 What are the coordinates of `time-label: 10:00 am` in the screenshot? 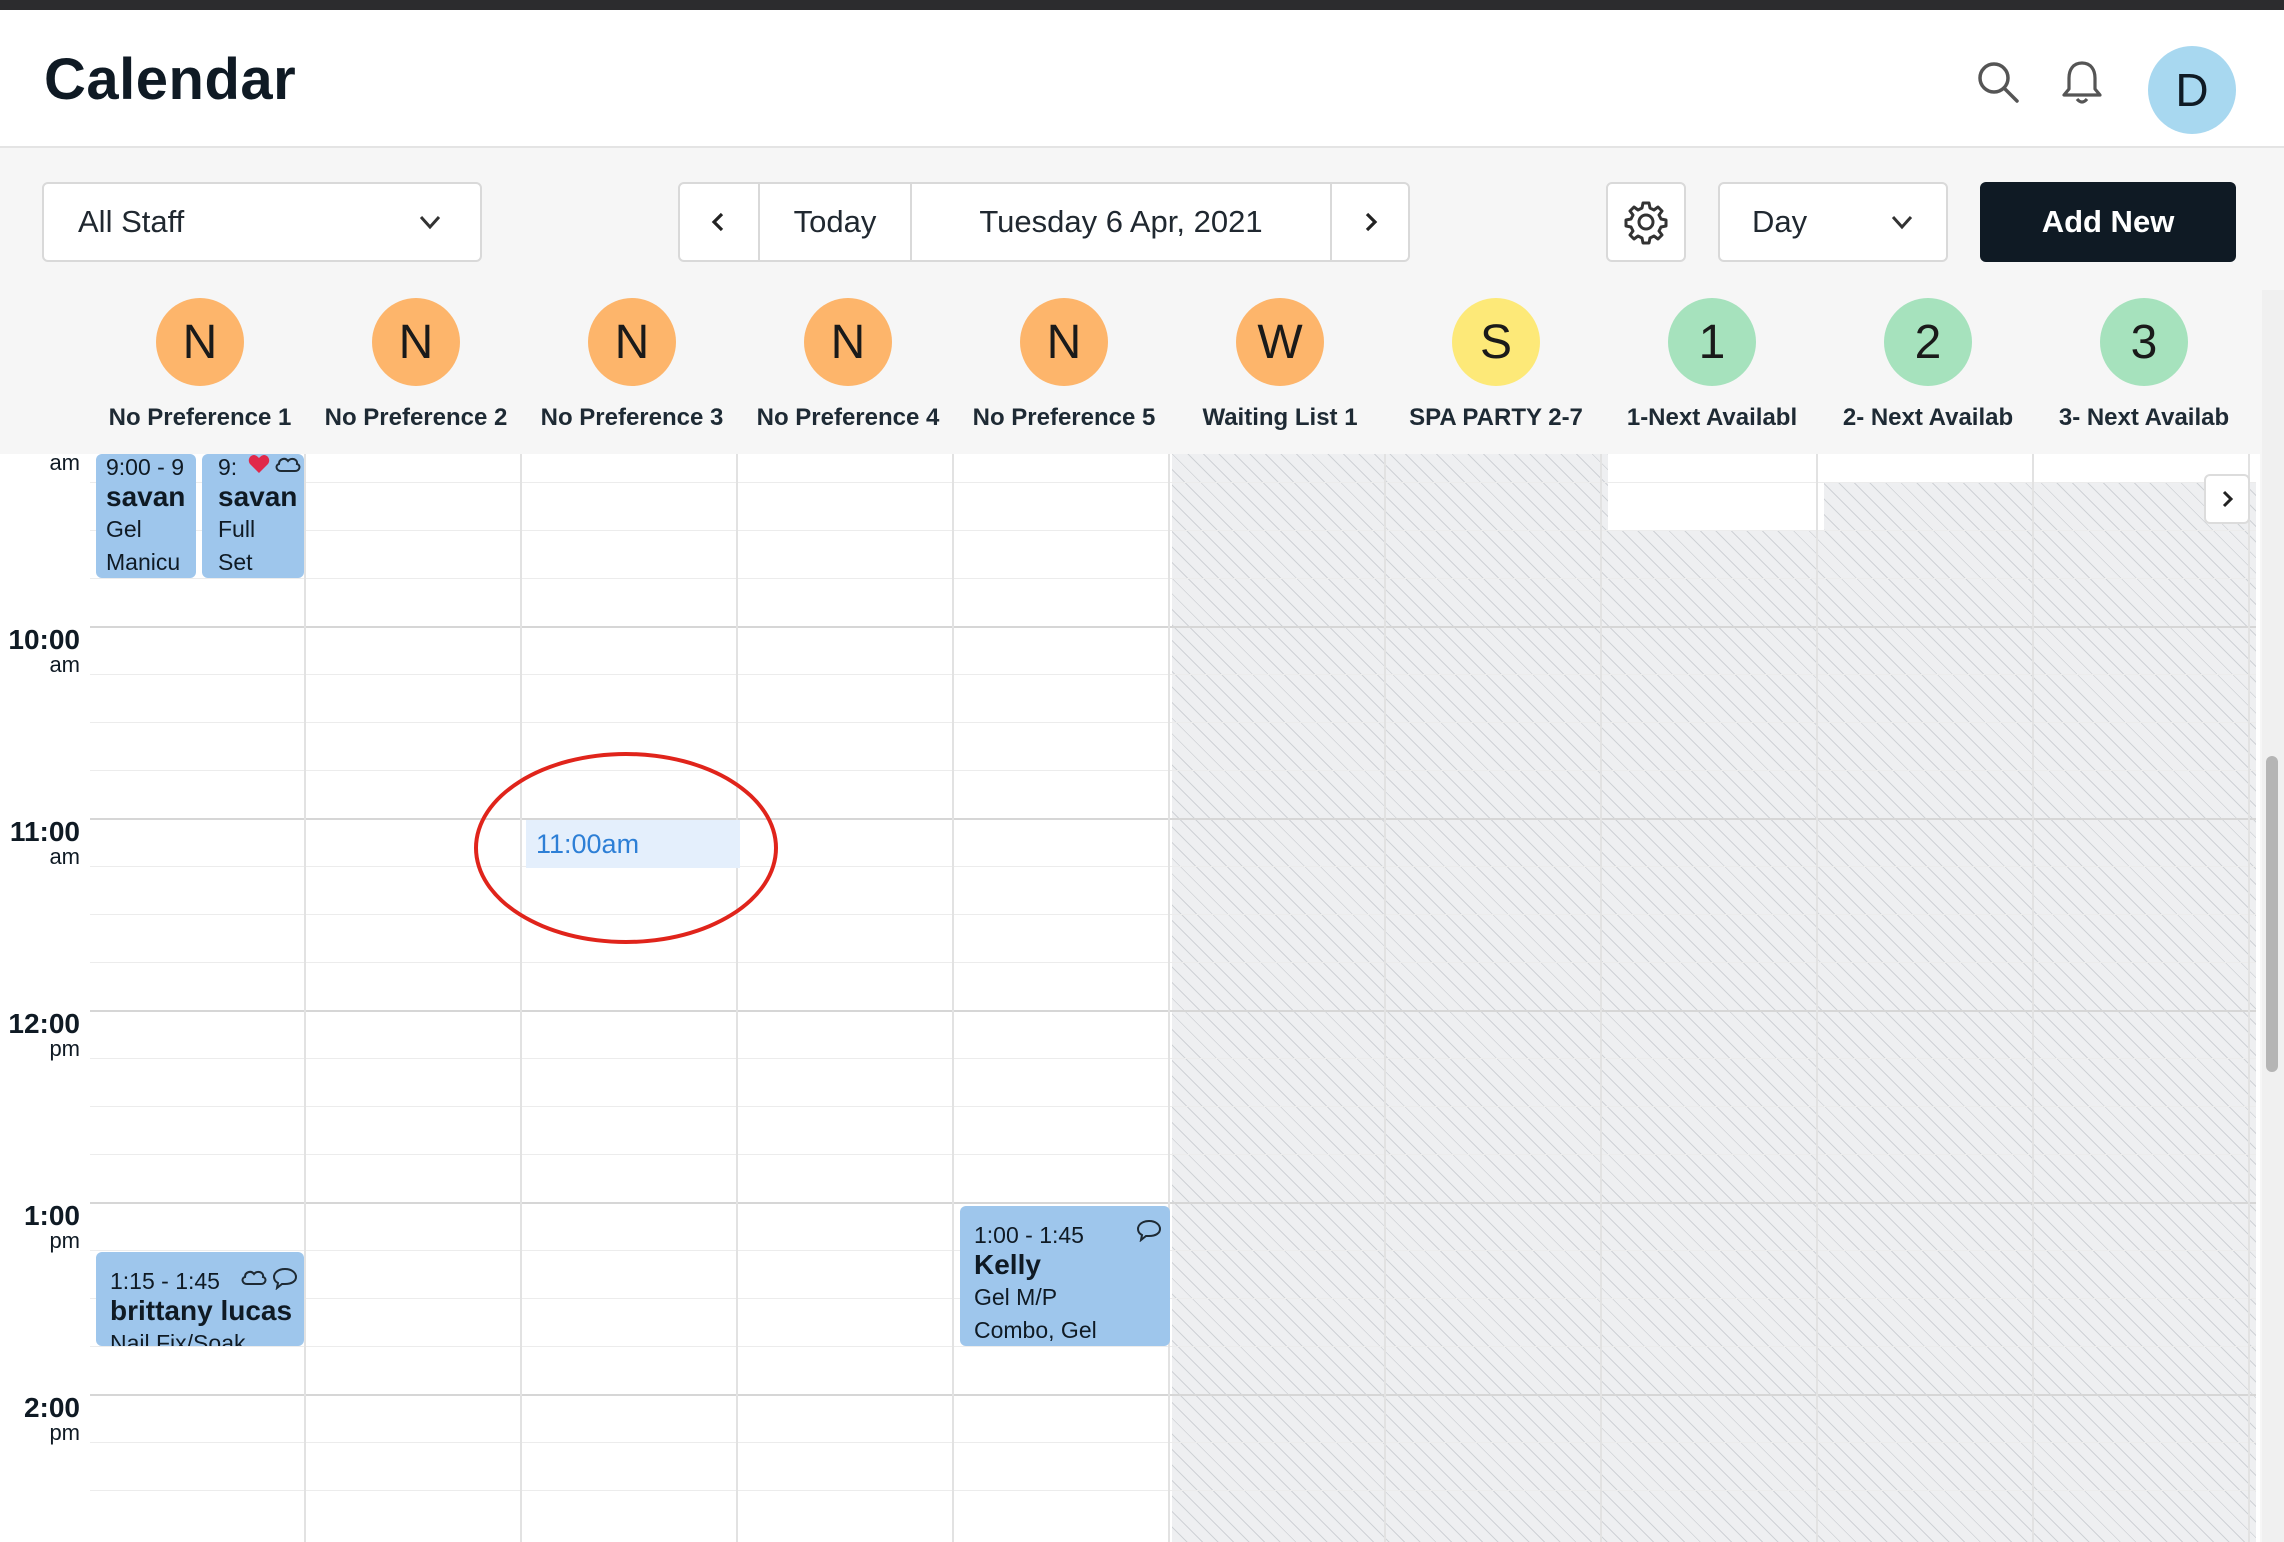 It's located at (44, 650).